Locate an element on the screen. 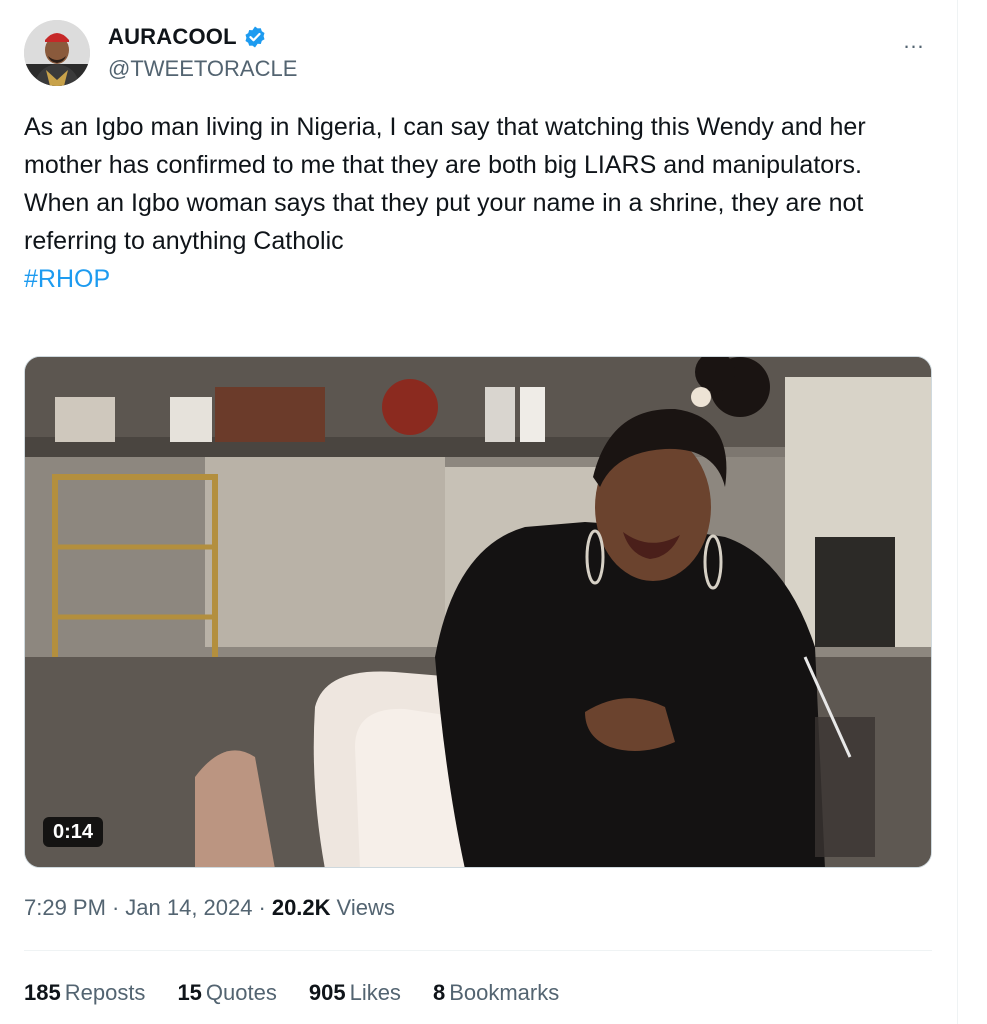 This screenshot has width=987, height=1024. tweet-time: 7:29 PM is located at coordinates (65, 908).